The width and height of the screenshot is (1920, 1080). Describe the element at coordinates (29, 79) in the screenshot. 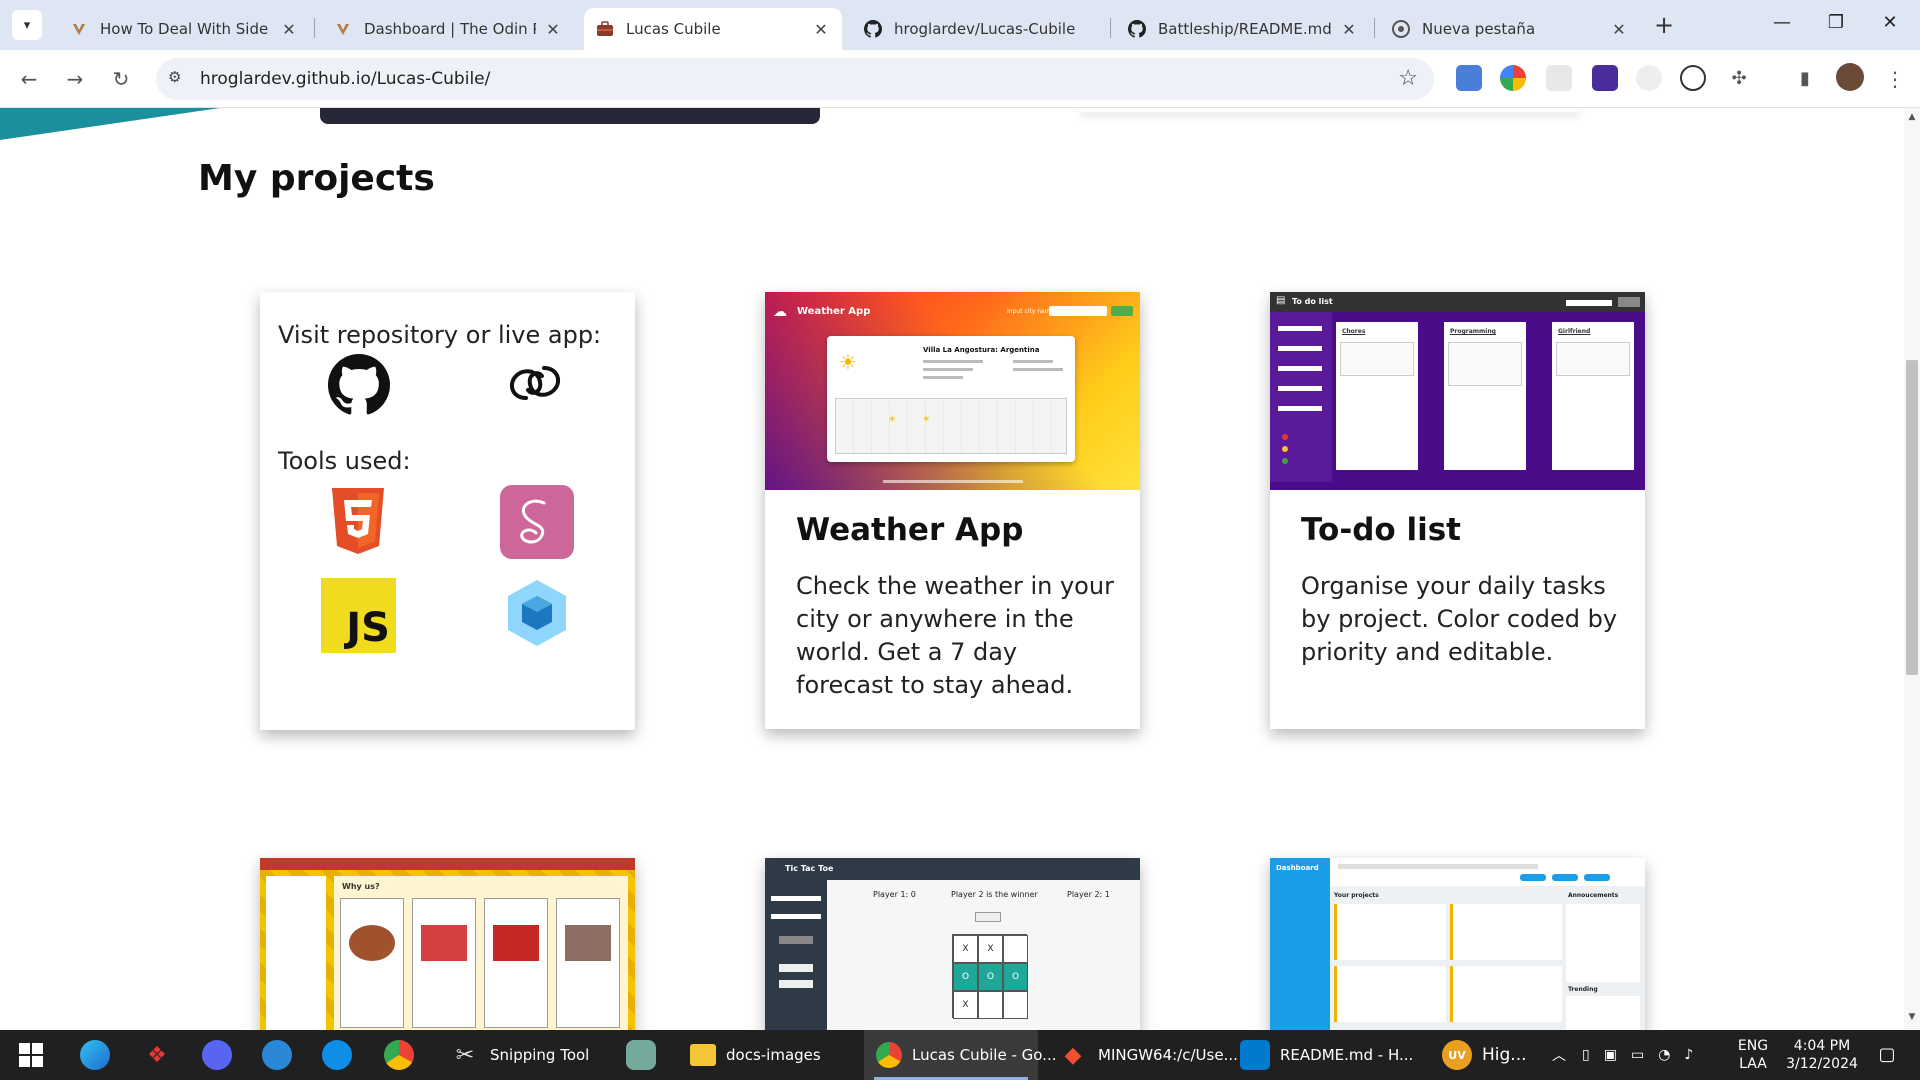

I see `back-button: ←` at that location.